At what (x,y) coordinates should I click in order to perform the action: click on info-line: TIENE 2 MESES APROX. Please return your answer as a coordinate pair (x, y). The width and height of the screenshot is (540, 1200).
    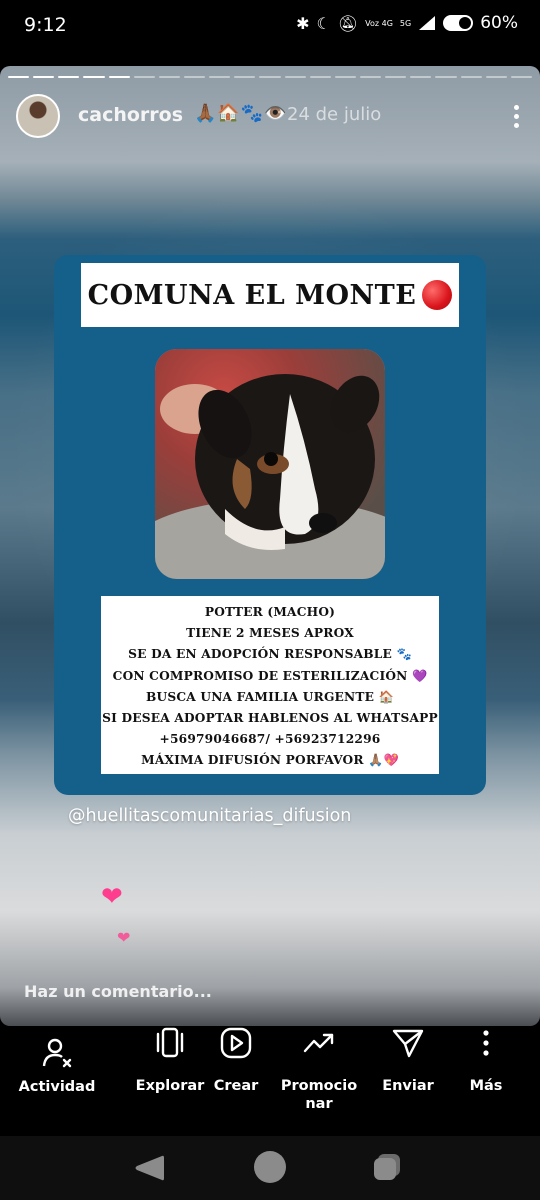
    Looking at the image, I should click on (270, 633).